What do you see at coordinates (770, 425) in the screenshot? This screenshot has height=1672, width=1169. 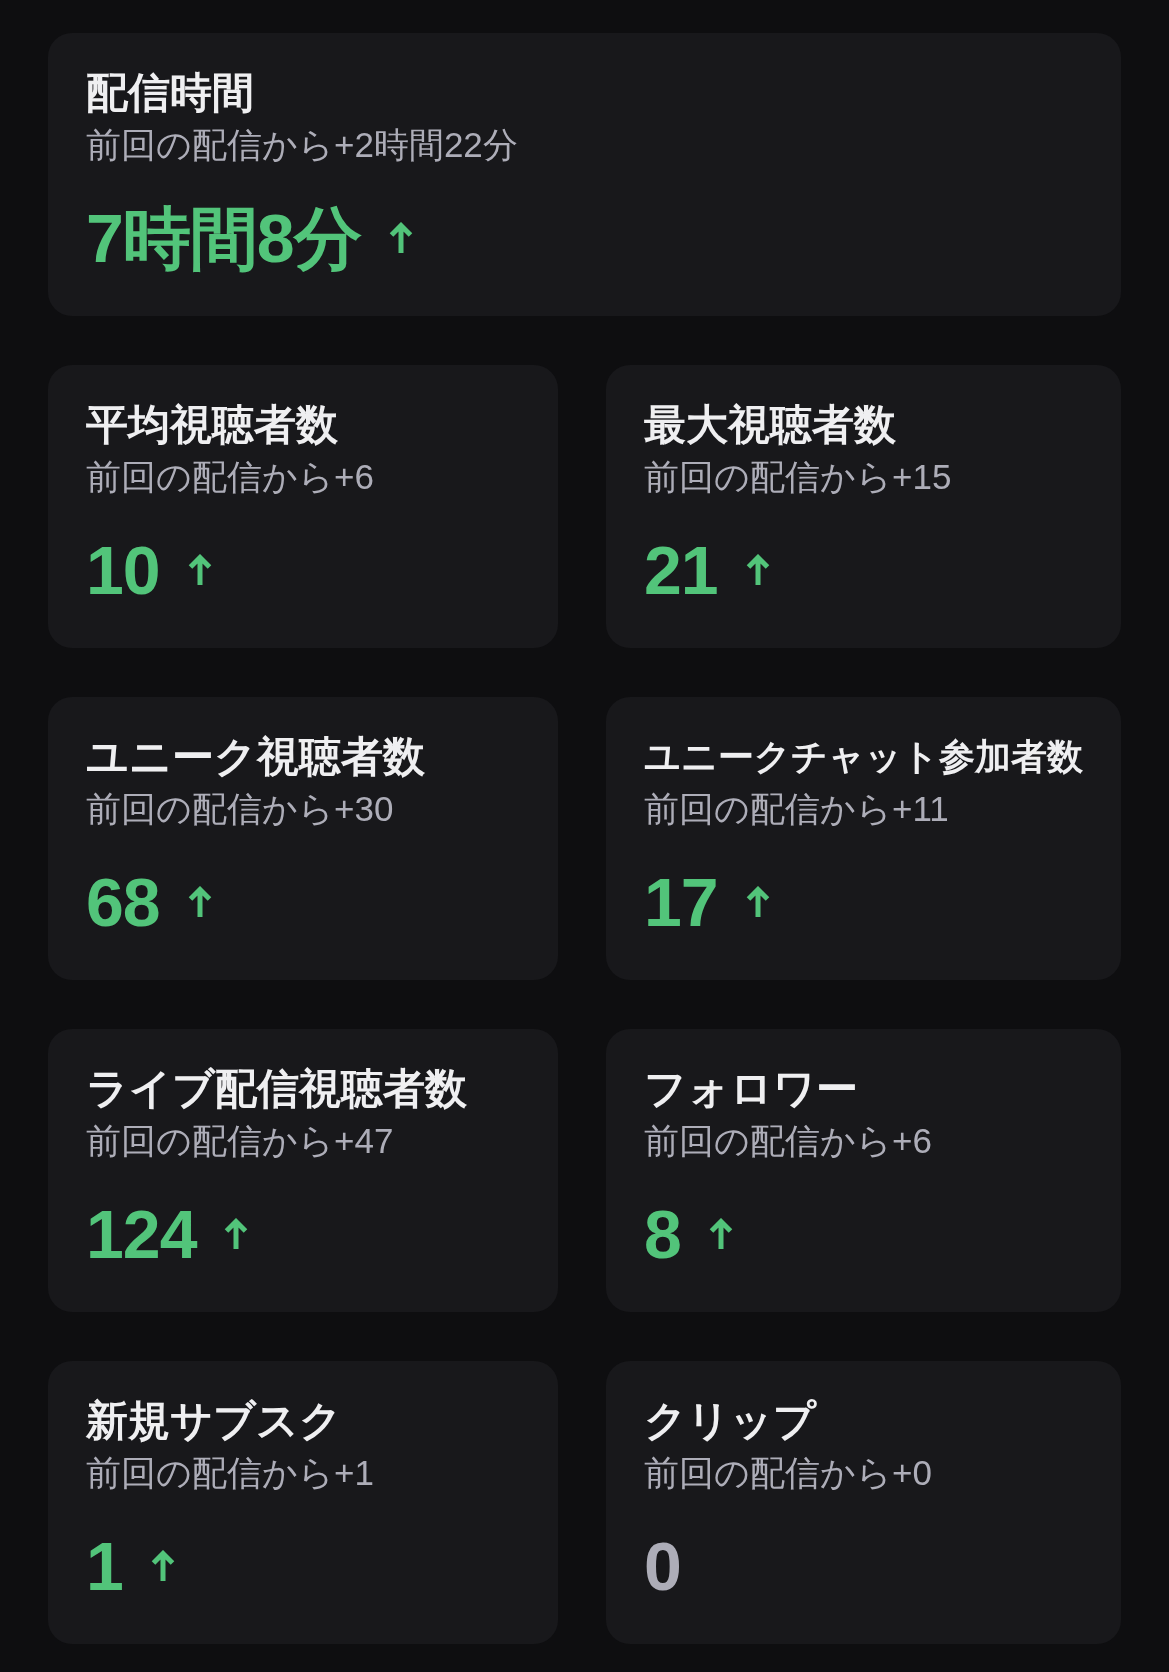 I see `stat-title: 最大視聴者数` at bounding box center [770, 425].